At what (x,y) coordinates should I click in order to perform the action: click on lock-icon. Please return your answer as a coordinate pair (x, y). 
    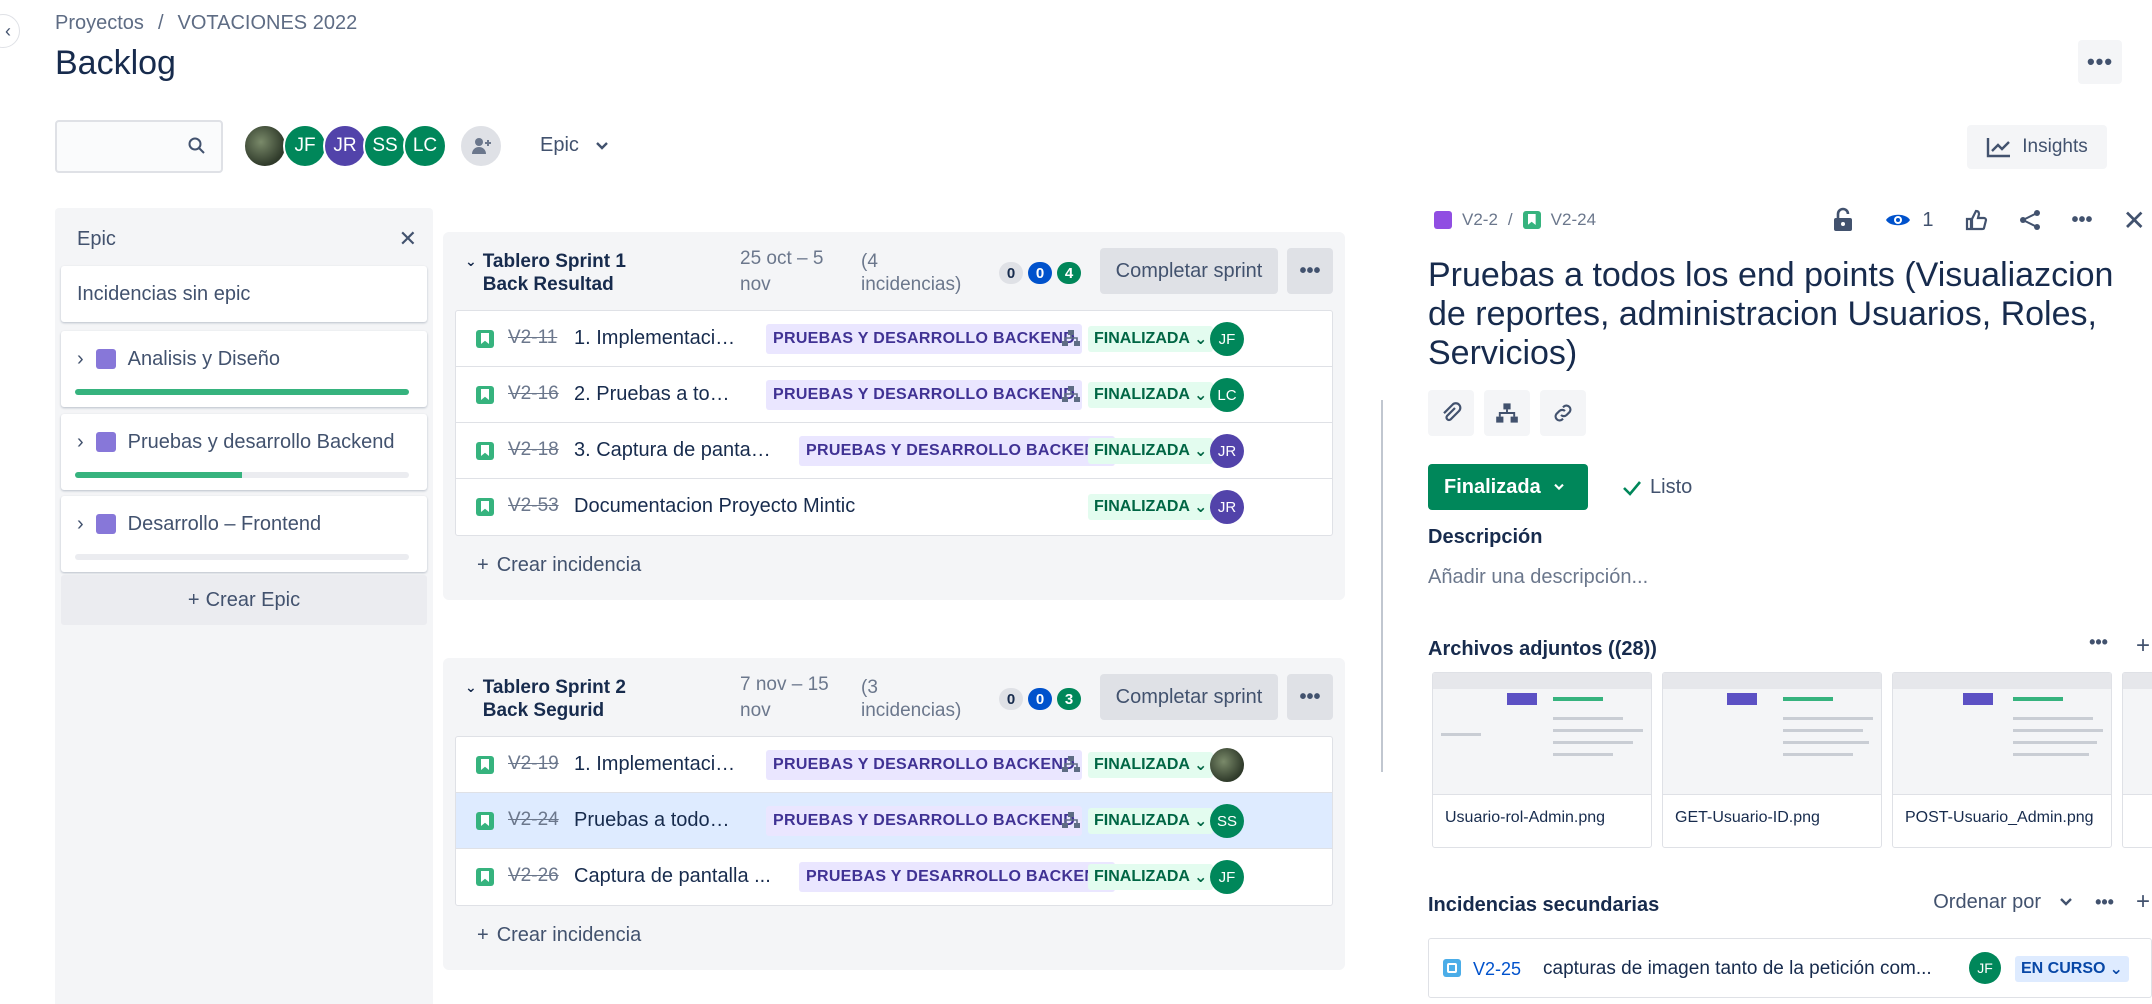
    Looking at the image, I should click on (1843, 220).